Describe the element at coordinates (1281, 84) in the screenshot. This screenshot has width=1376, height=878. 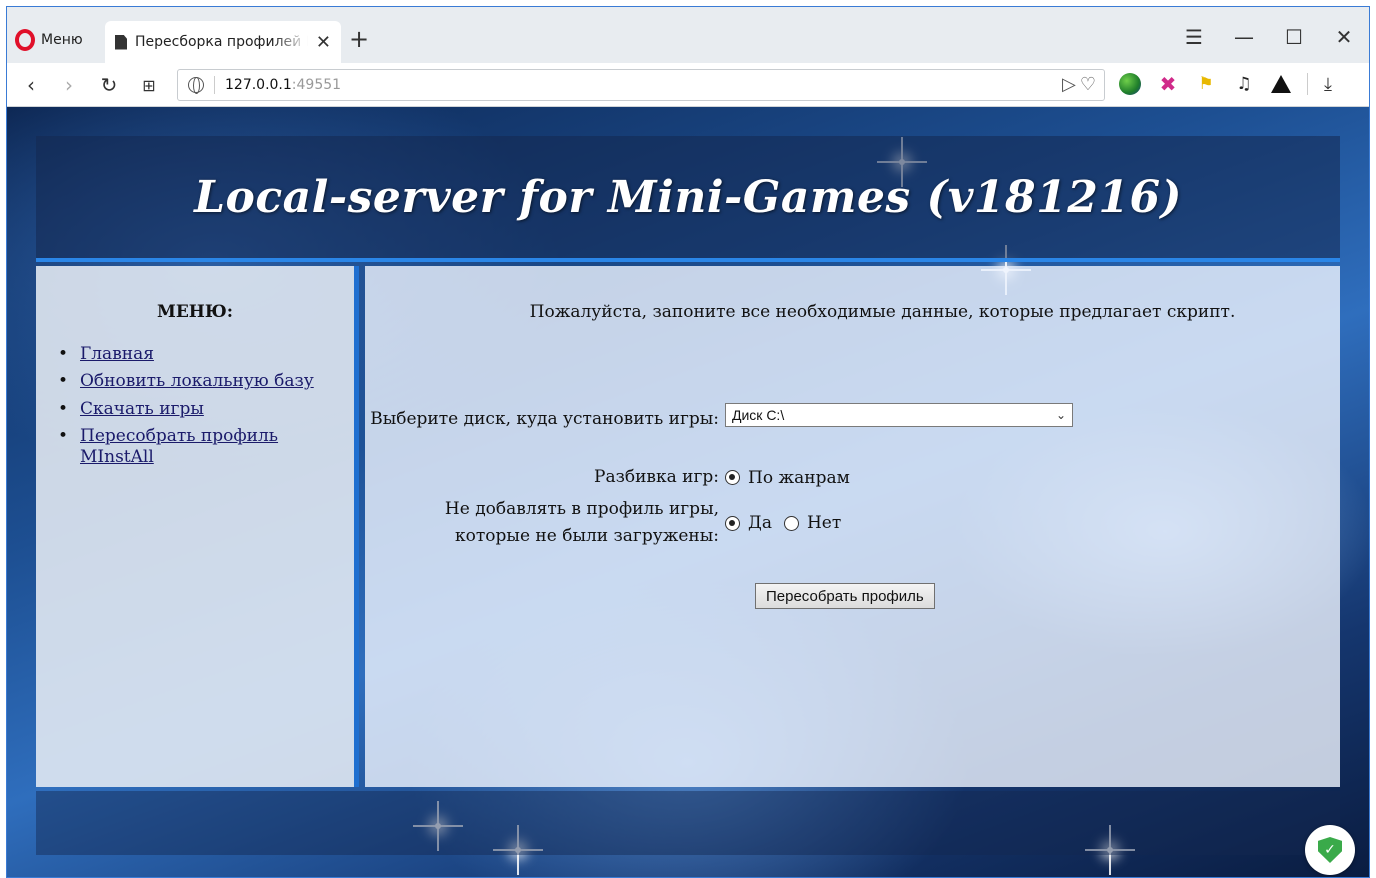
I see `triangle-extension-icon` at that location.